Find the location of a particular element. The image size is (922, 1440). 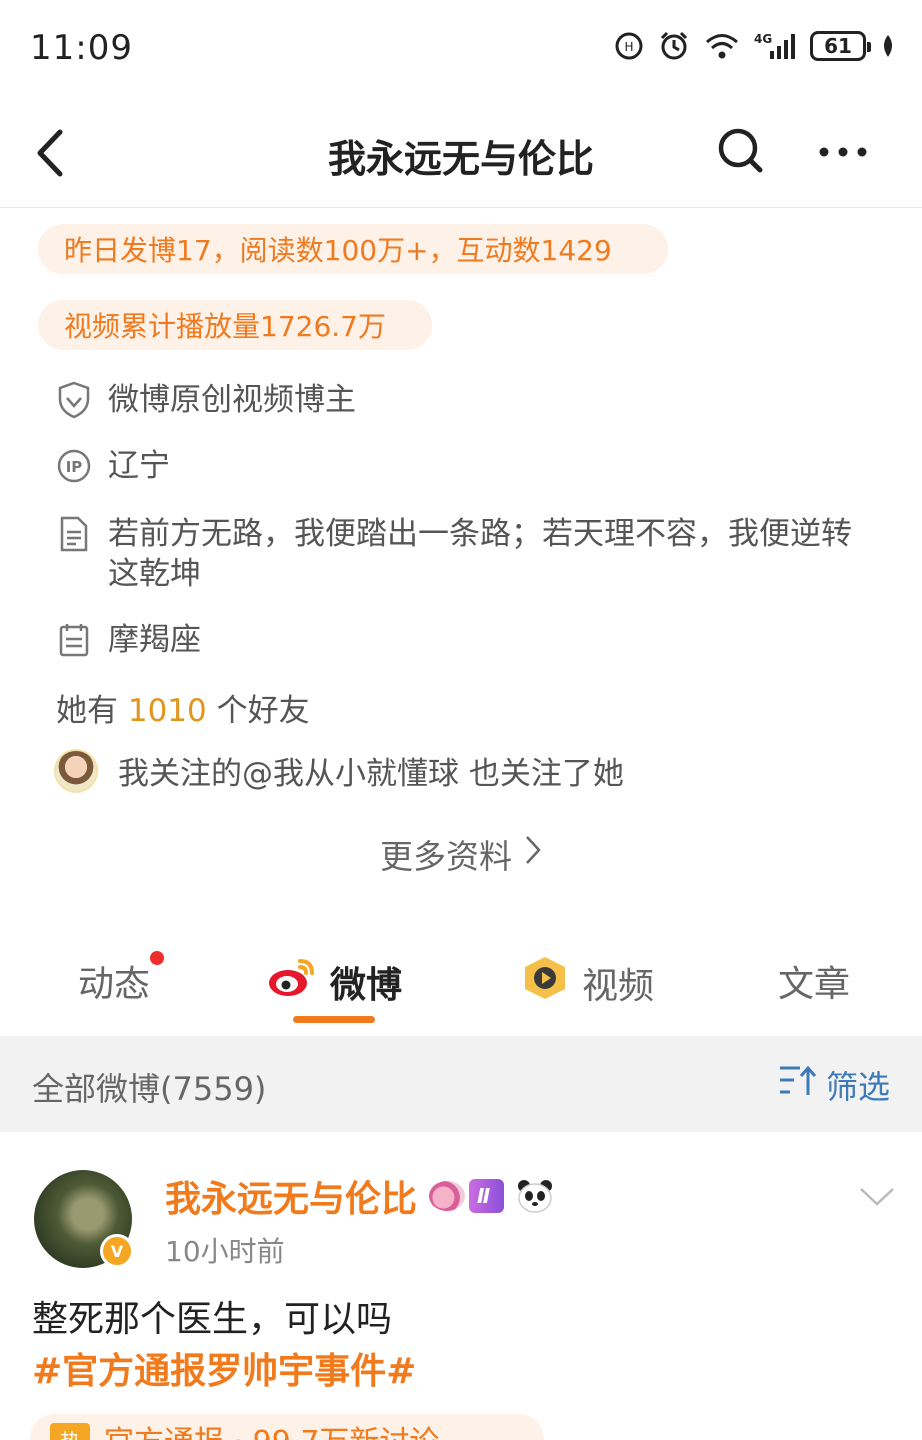

tab-dynamic-label: 动态 is located at coordinates (114, 984).